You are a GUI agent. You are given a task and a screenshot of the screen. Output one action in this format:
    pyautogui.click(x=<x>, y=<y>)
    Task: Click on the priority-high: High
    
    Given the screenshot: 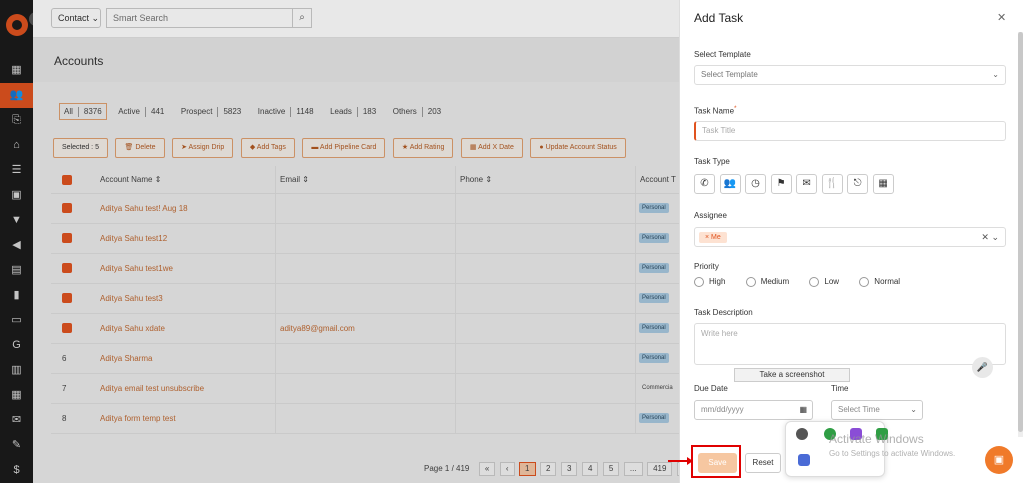 What is the action you would take?
    pyautogui.click(x=709, y=282)
    